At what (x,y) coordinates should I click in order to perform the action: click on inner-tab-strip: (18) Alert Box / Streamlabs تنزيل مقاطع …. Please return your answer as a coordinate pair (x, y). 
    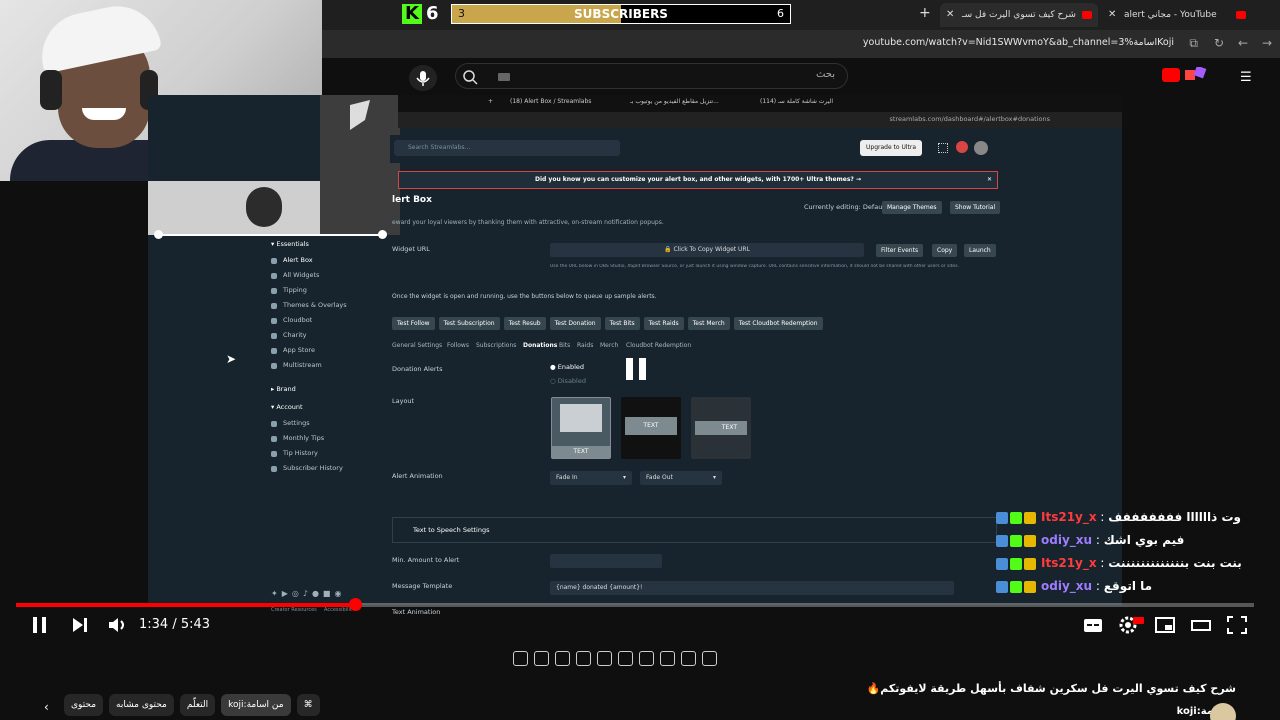
    Looking at the image, I should click on (760, 103).